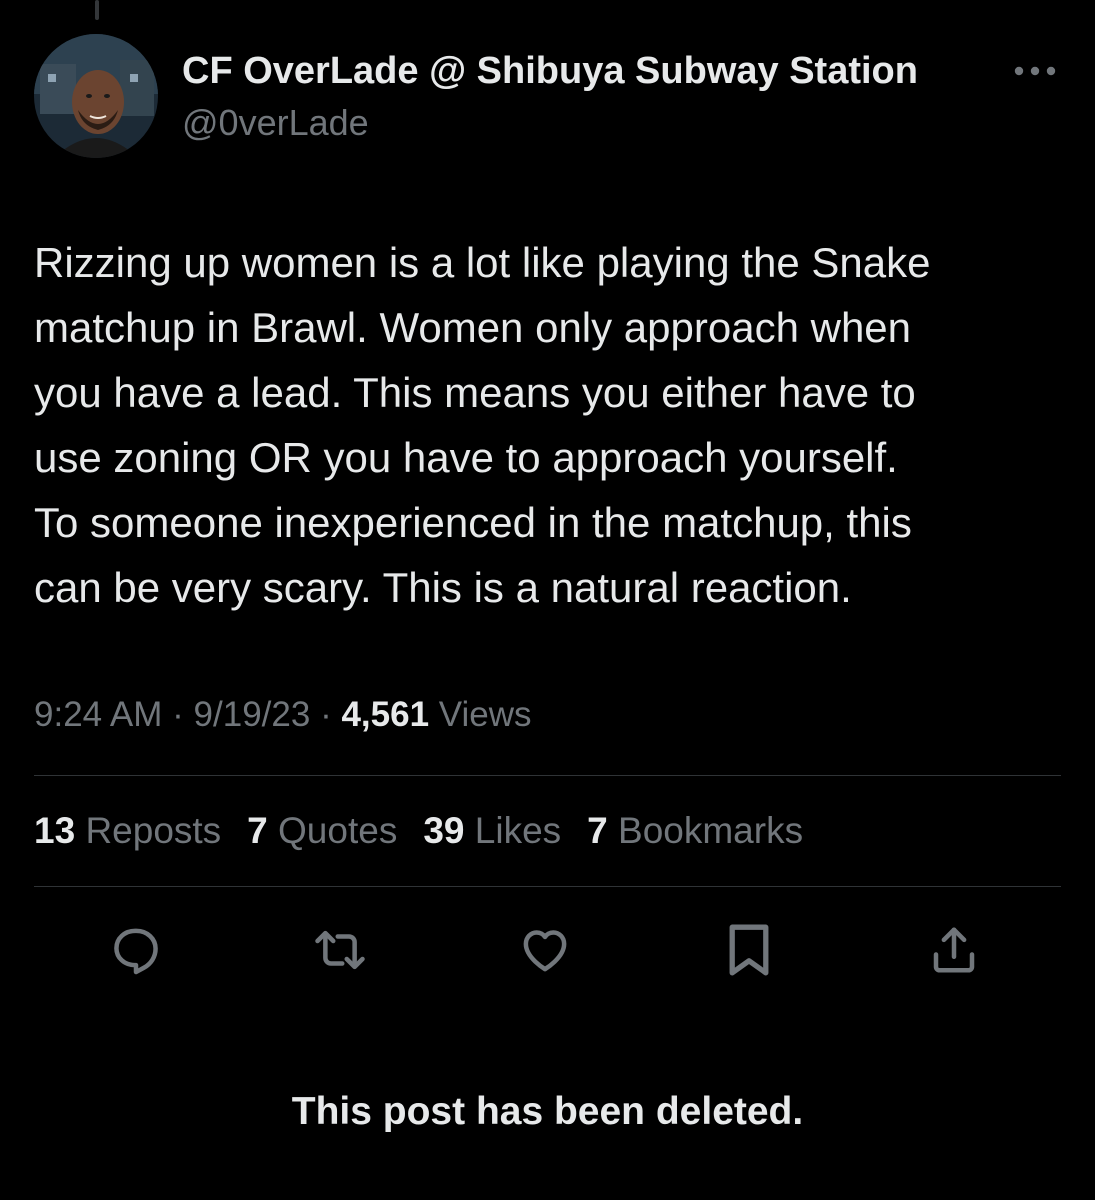 This screenshot has height=1200, width=1095. I want to click on deleted-notice: This post has been deleted., so click(547, 1111).